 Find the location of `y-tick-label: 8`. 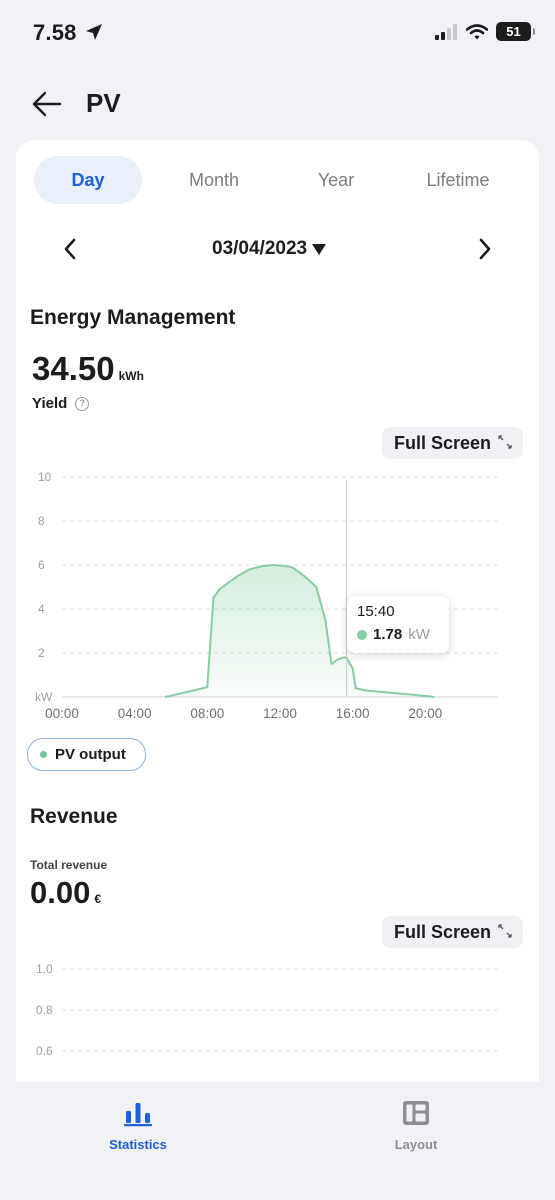

y-tick-label: 8 is located at coordinates (41, 521).